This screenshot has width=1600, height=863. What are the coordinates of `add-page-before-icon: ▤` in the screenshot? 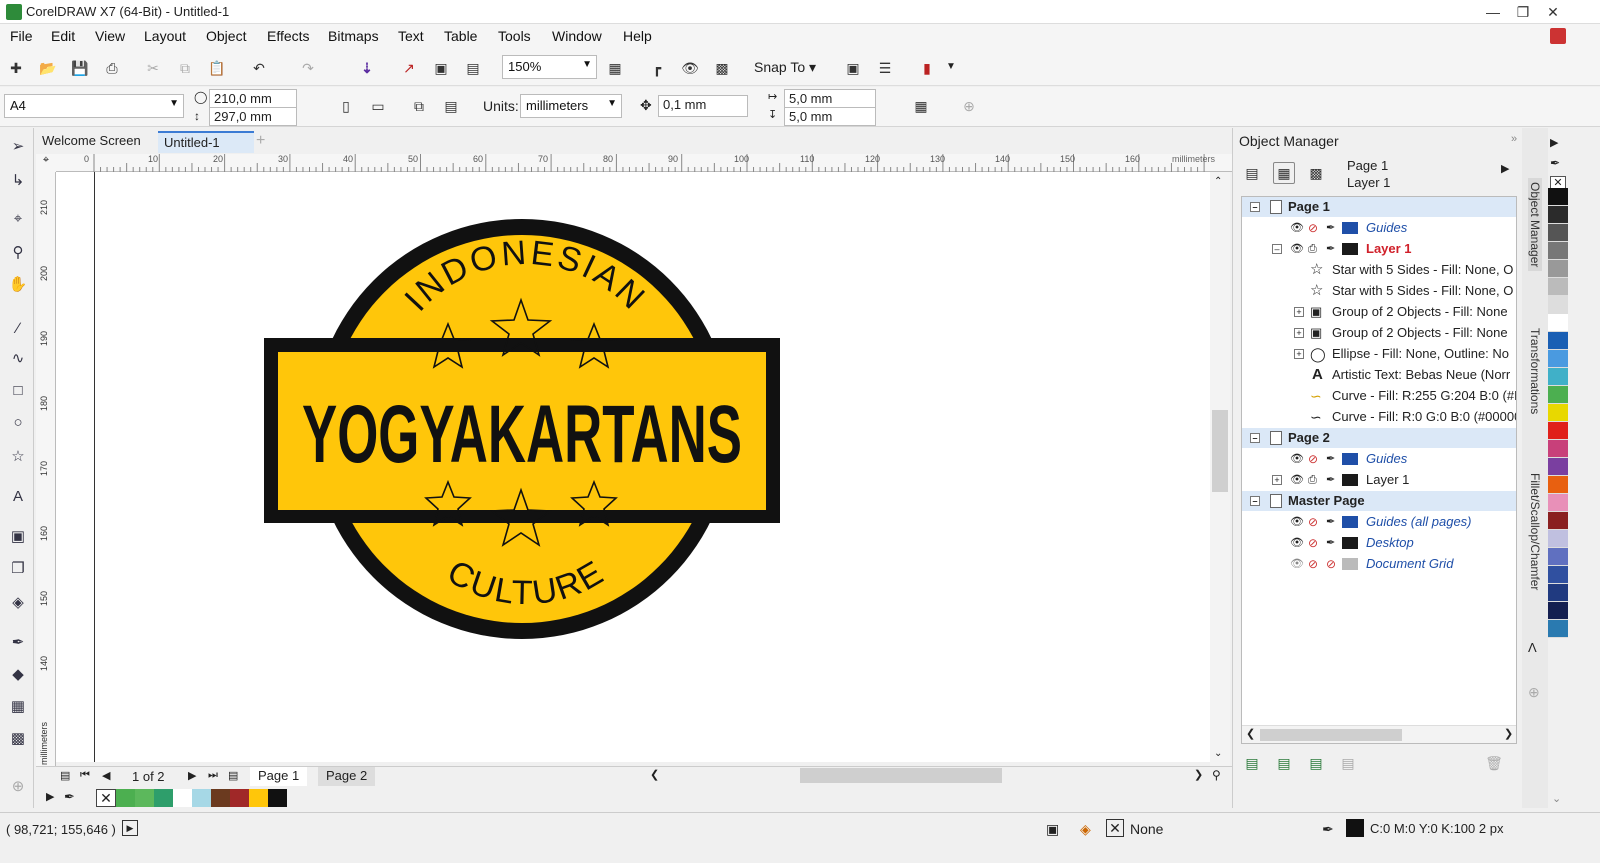 It's located at (65, 775).